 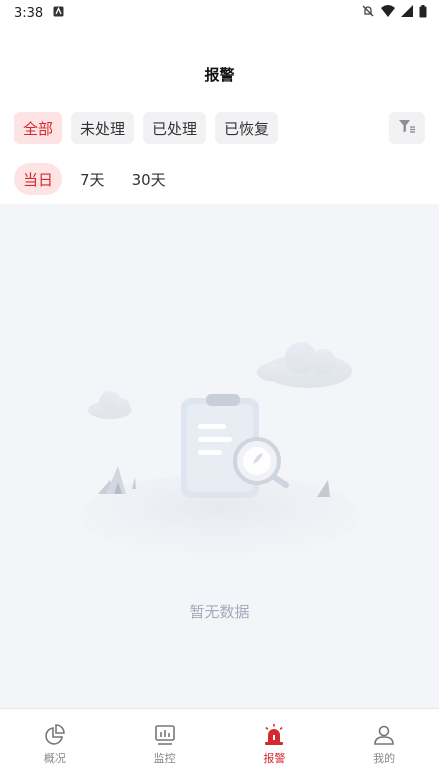 I want to click on nav-label-overview: 概况, so click(x=54, y=758).